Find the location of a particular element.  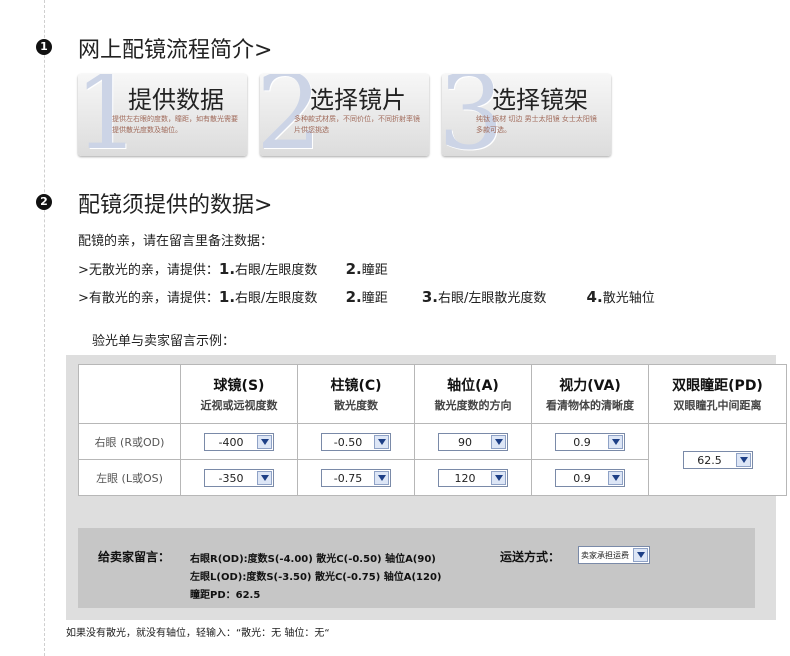

pd-select: 62.5 is located at coordinates (717, 459).